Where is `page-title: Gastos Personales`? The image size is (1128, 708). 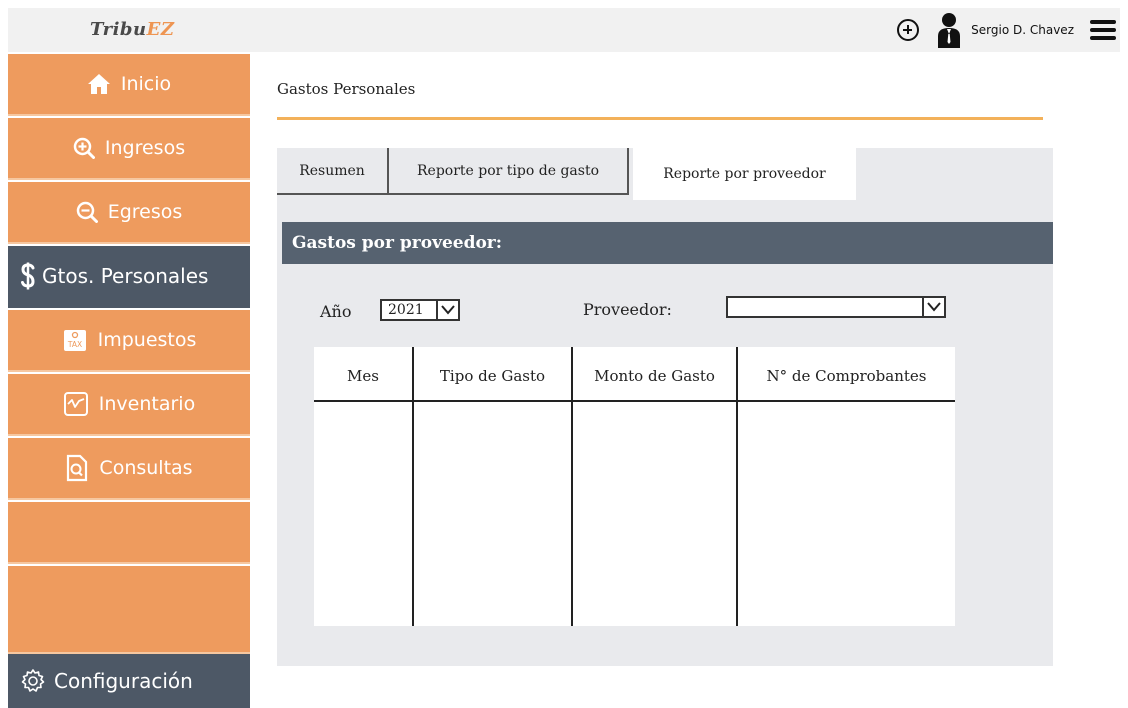 page-title: Gastos Personales is located at coordinates (346, 89).